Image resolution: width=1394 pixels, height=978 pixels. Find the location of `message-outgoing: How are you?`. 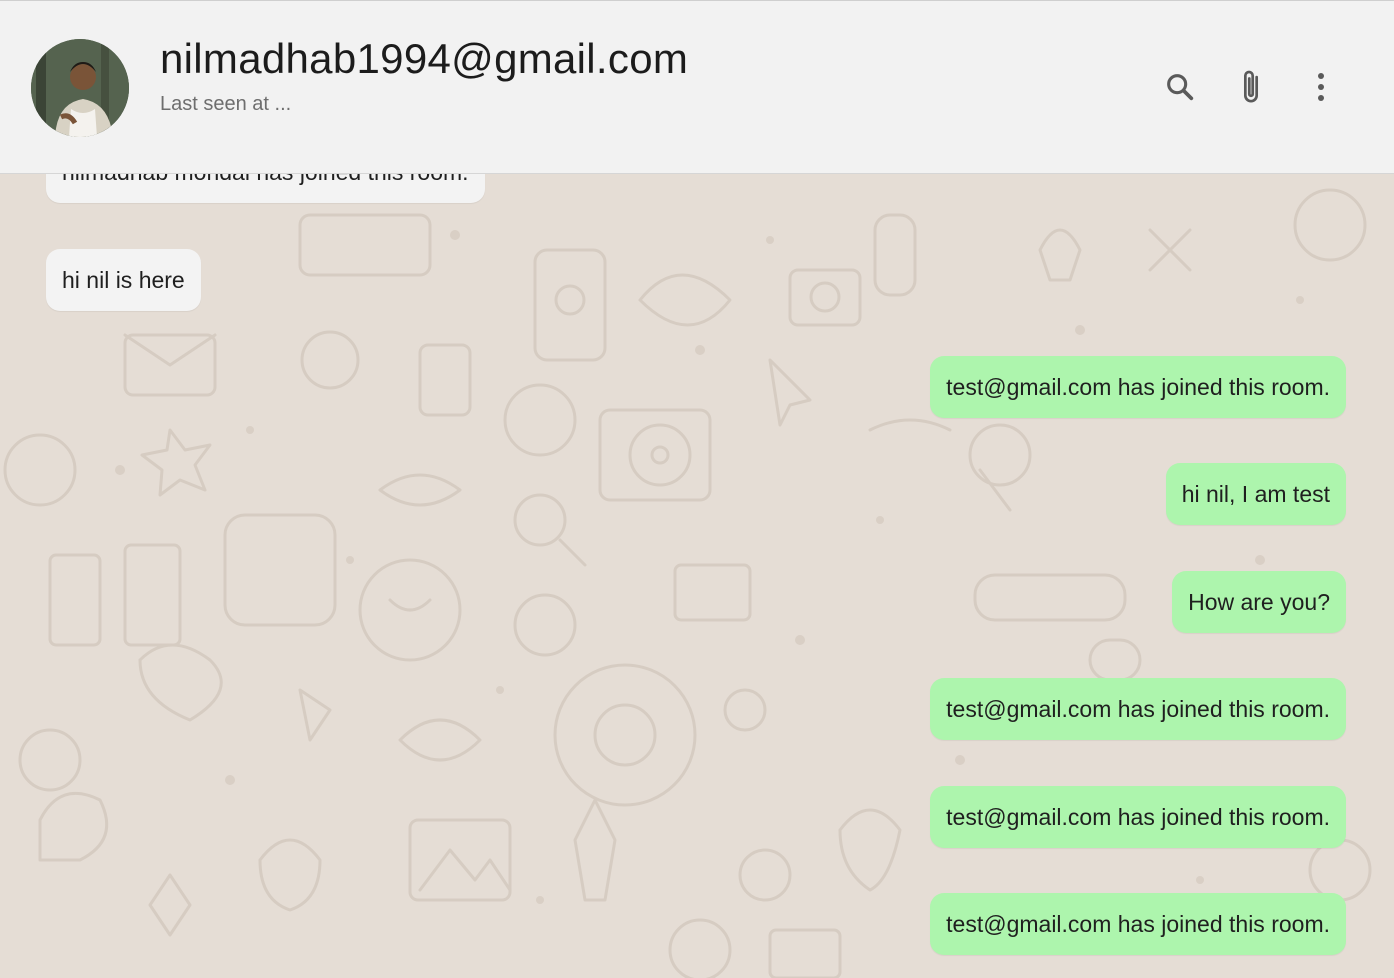

message-outgoing: How are you? is located at coordinates (1259, 602).